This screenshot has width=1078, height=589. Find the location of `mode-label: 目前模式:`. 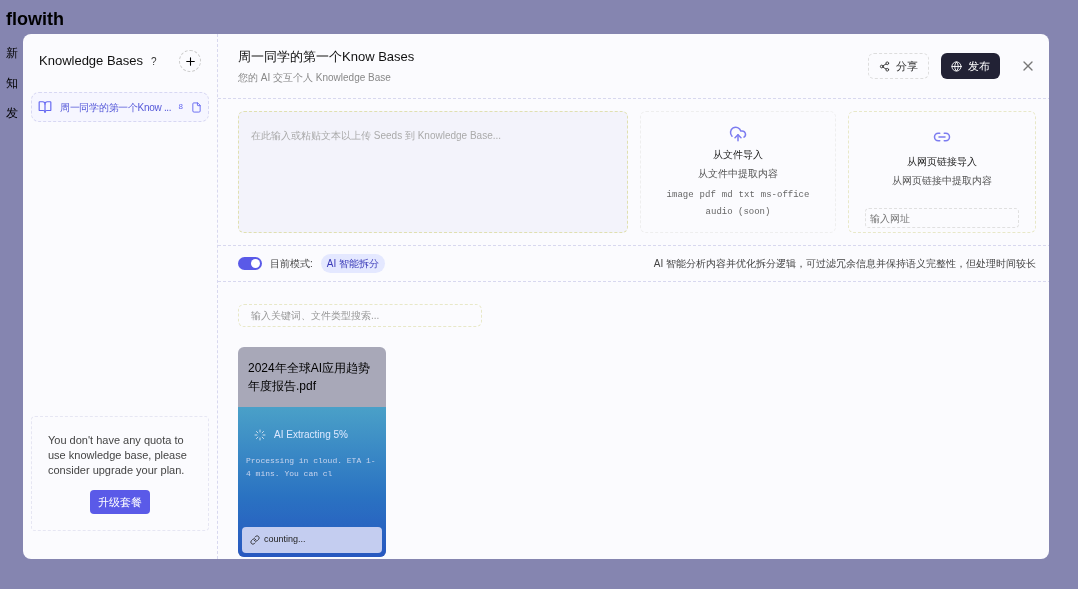

mode-label: 目前模式: is located at coordinates (291, 264).